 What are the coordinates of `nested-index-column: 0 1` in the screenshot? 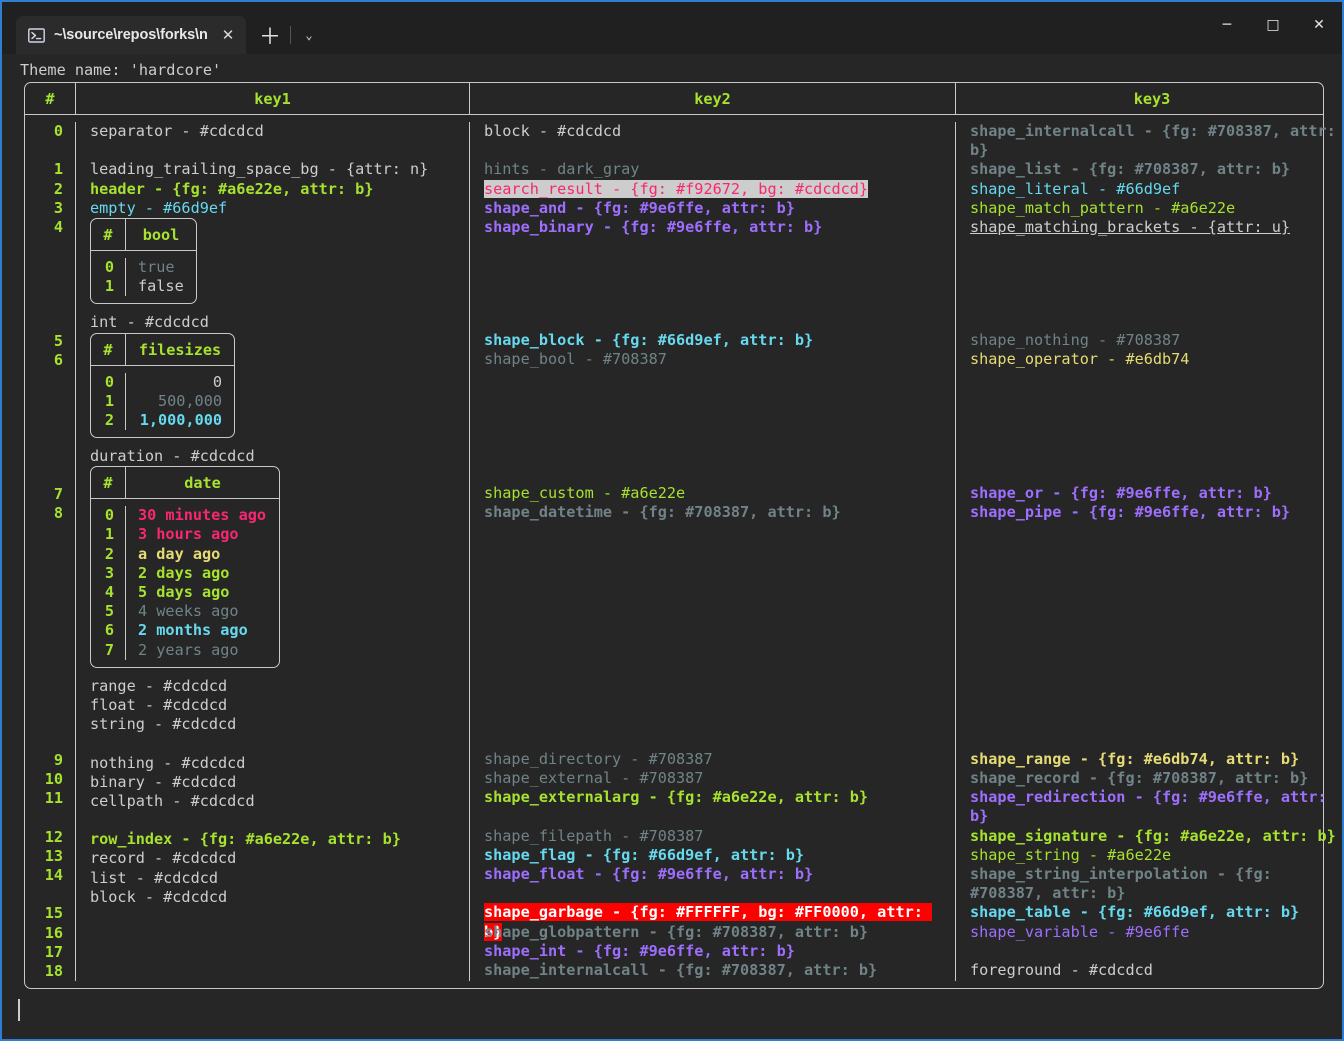 It's located at (108, 277).